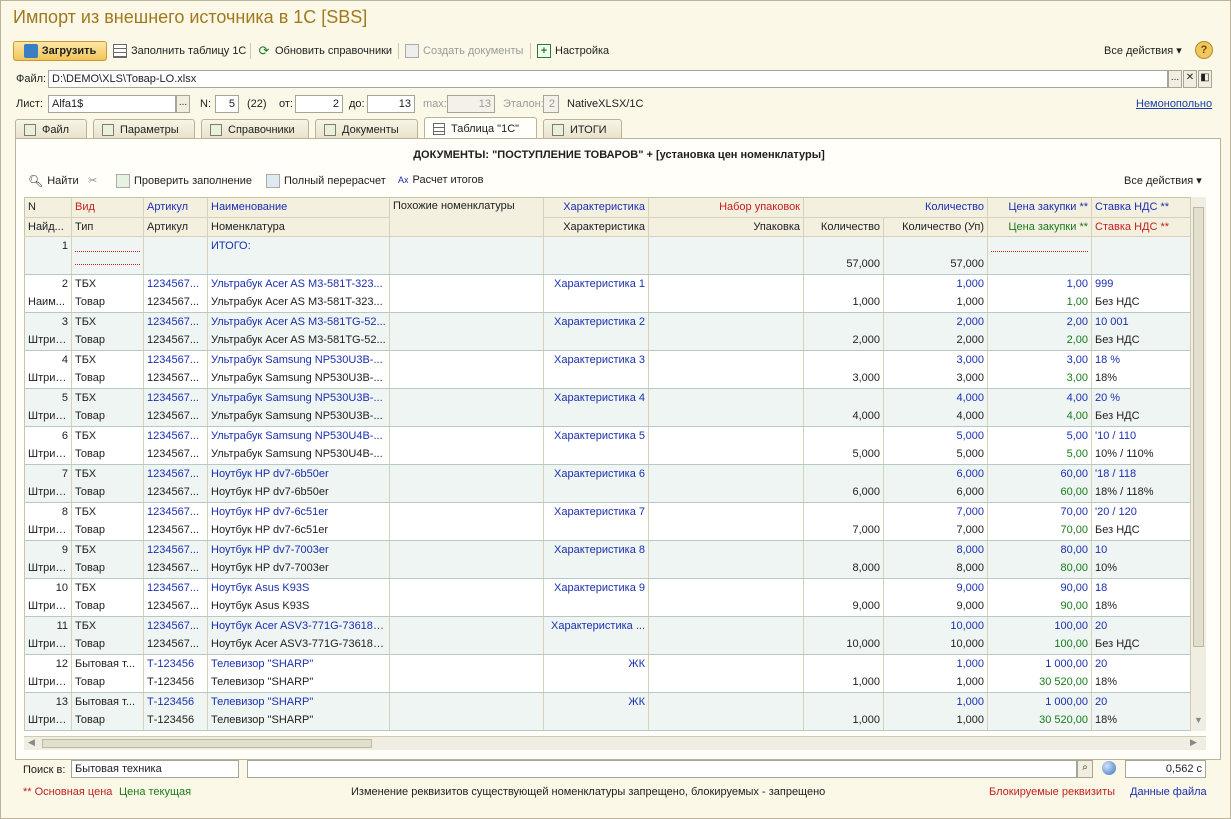  Describe the element at coordinates (935, 607) in the screenshot. I see `cell: 9,000` at that location.